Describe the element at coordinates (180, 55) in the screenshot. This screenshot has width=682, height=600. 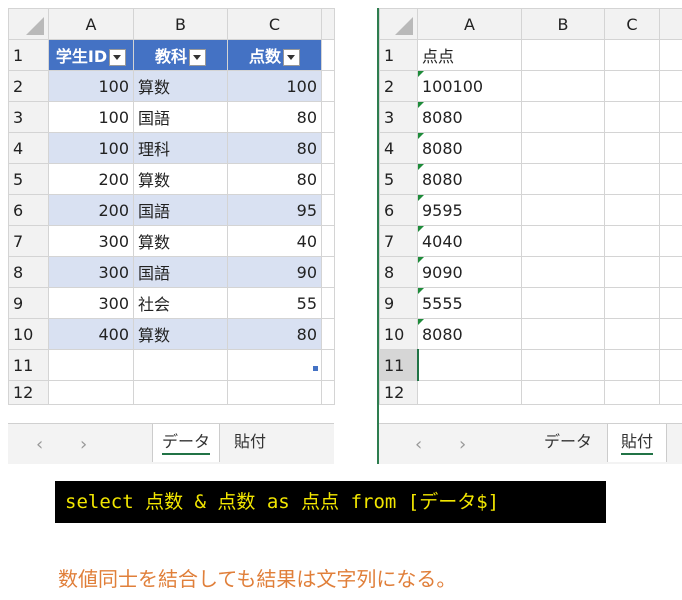
I see `table-header-subject: 教科` at that location.